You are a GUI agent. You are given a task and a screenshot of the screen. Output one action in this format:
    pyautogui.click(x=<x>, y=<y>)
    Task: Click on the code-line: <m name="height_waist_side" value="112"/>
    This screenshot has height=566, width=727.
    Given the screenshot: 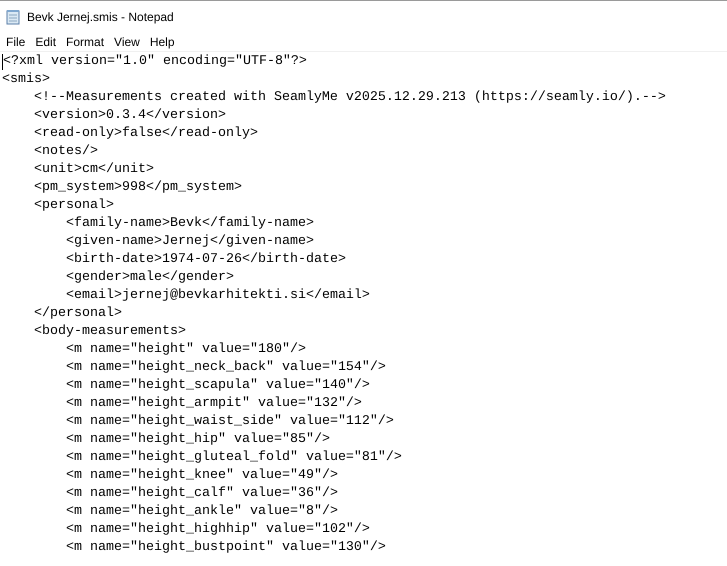 What is the action you would take?
    pyautogui.click(x=229, y=422)
    